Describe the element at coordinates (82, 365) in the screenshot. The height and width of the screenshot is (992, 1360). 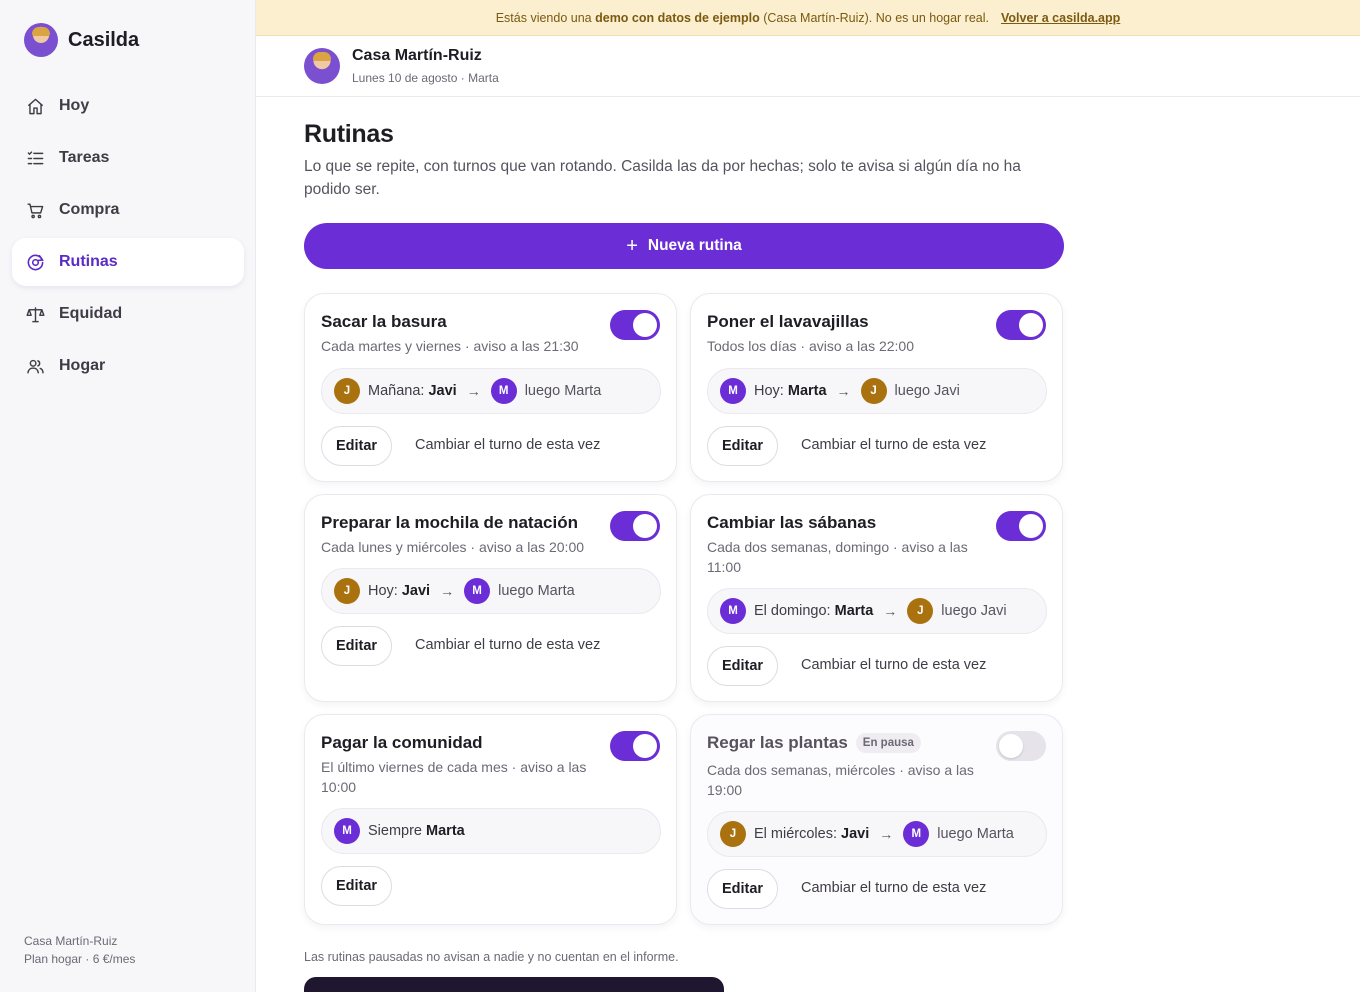
I see `sidebar-item-label: Hogar` at that location.